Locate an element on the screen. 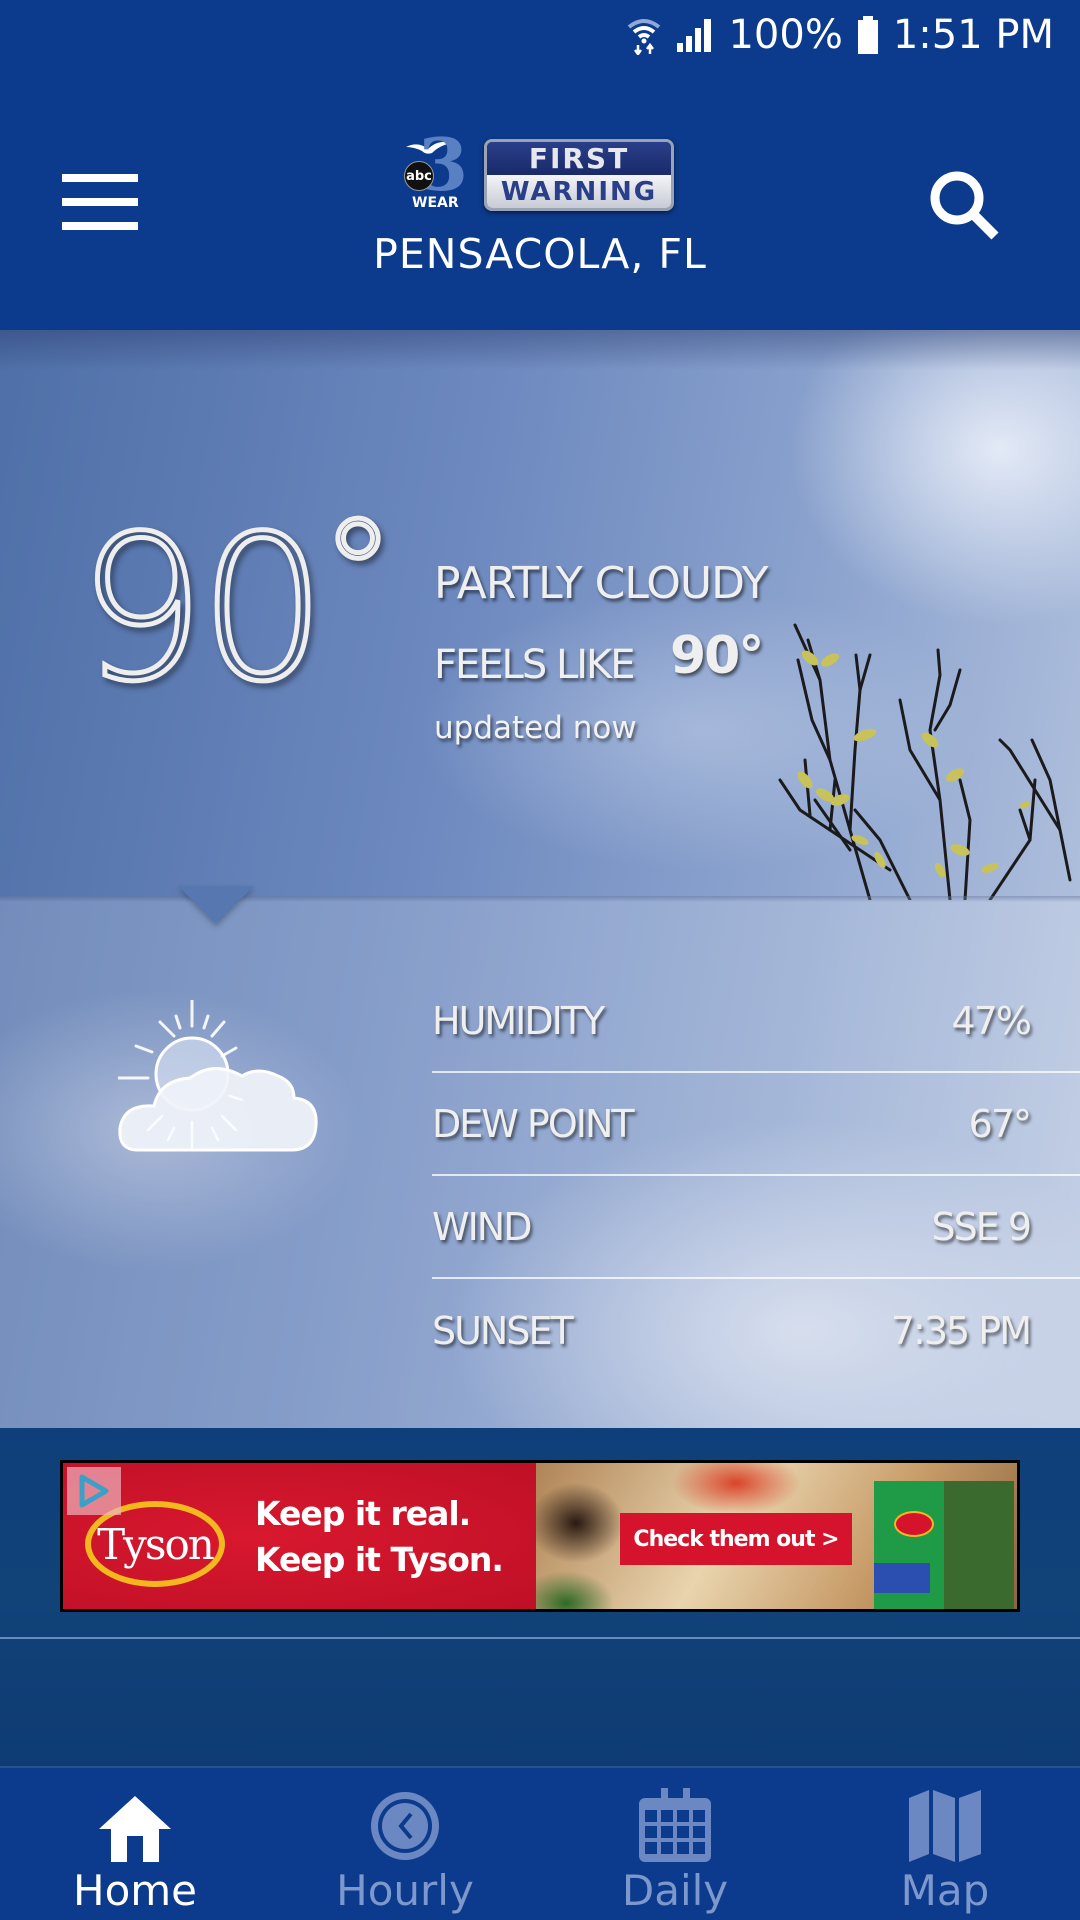 This screenshot has width=1080, height=1920. nav-map: Map is located at coordinates (945, 1844).